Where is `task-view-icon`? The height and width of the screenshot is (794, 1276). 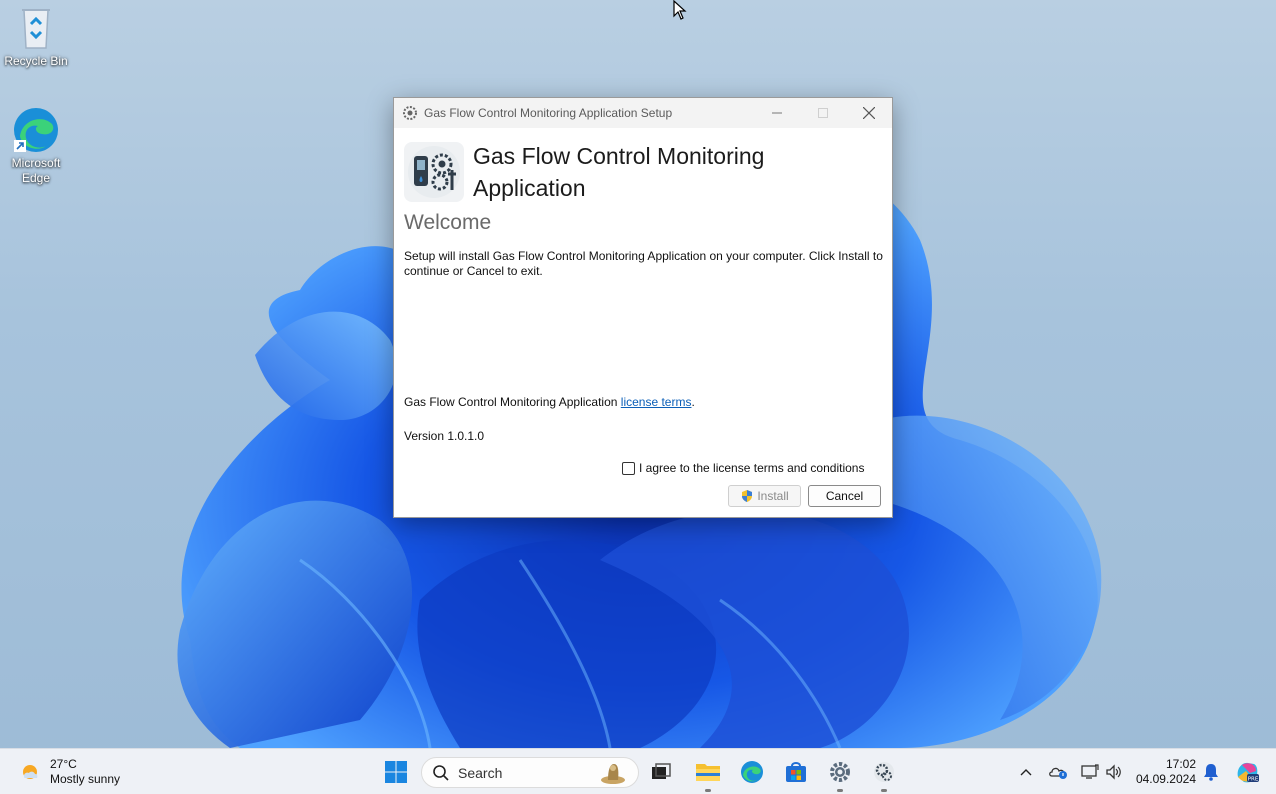 task-view-icon is located at coordinates (661, 771).